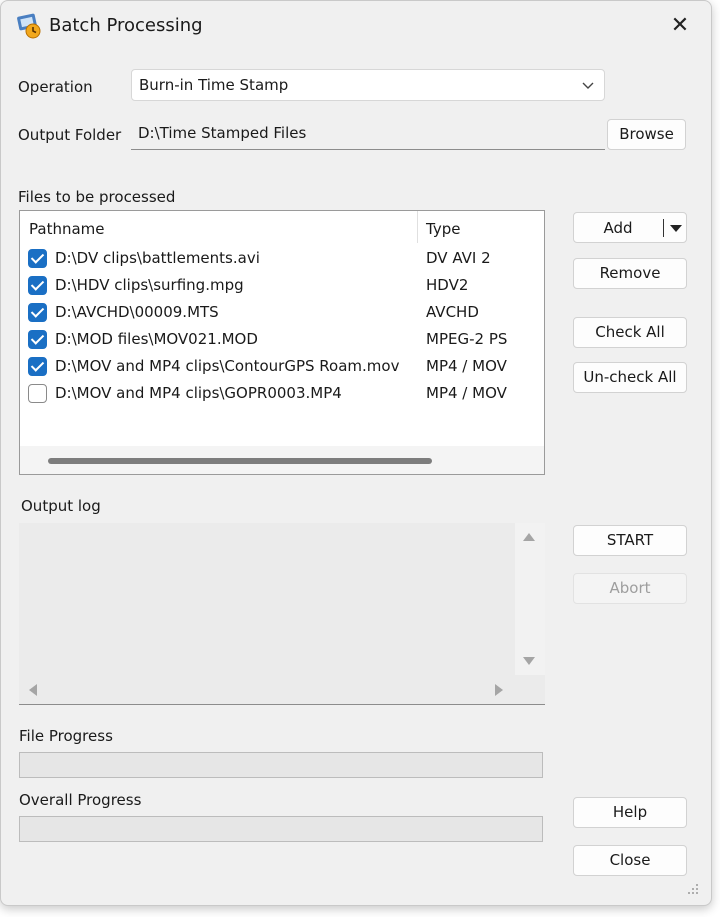 This screenshot has height=917, width=720. What do you see at coordinates (630, 540) in the screenshot?
I see `start-button: START` at bounding box center [630, 540].